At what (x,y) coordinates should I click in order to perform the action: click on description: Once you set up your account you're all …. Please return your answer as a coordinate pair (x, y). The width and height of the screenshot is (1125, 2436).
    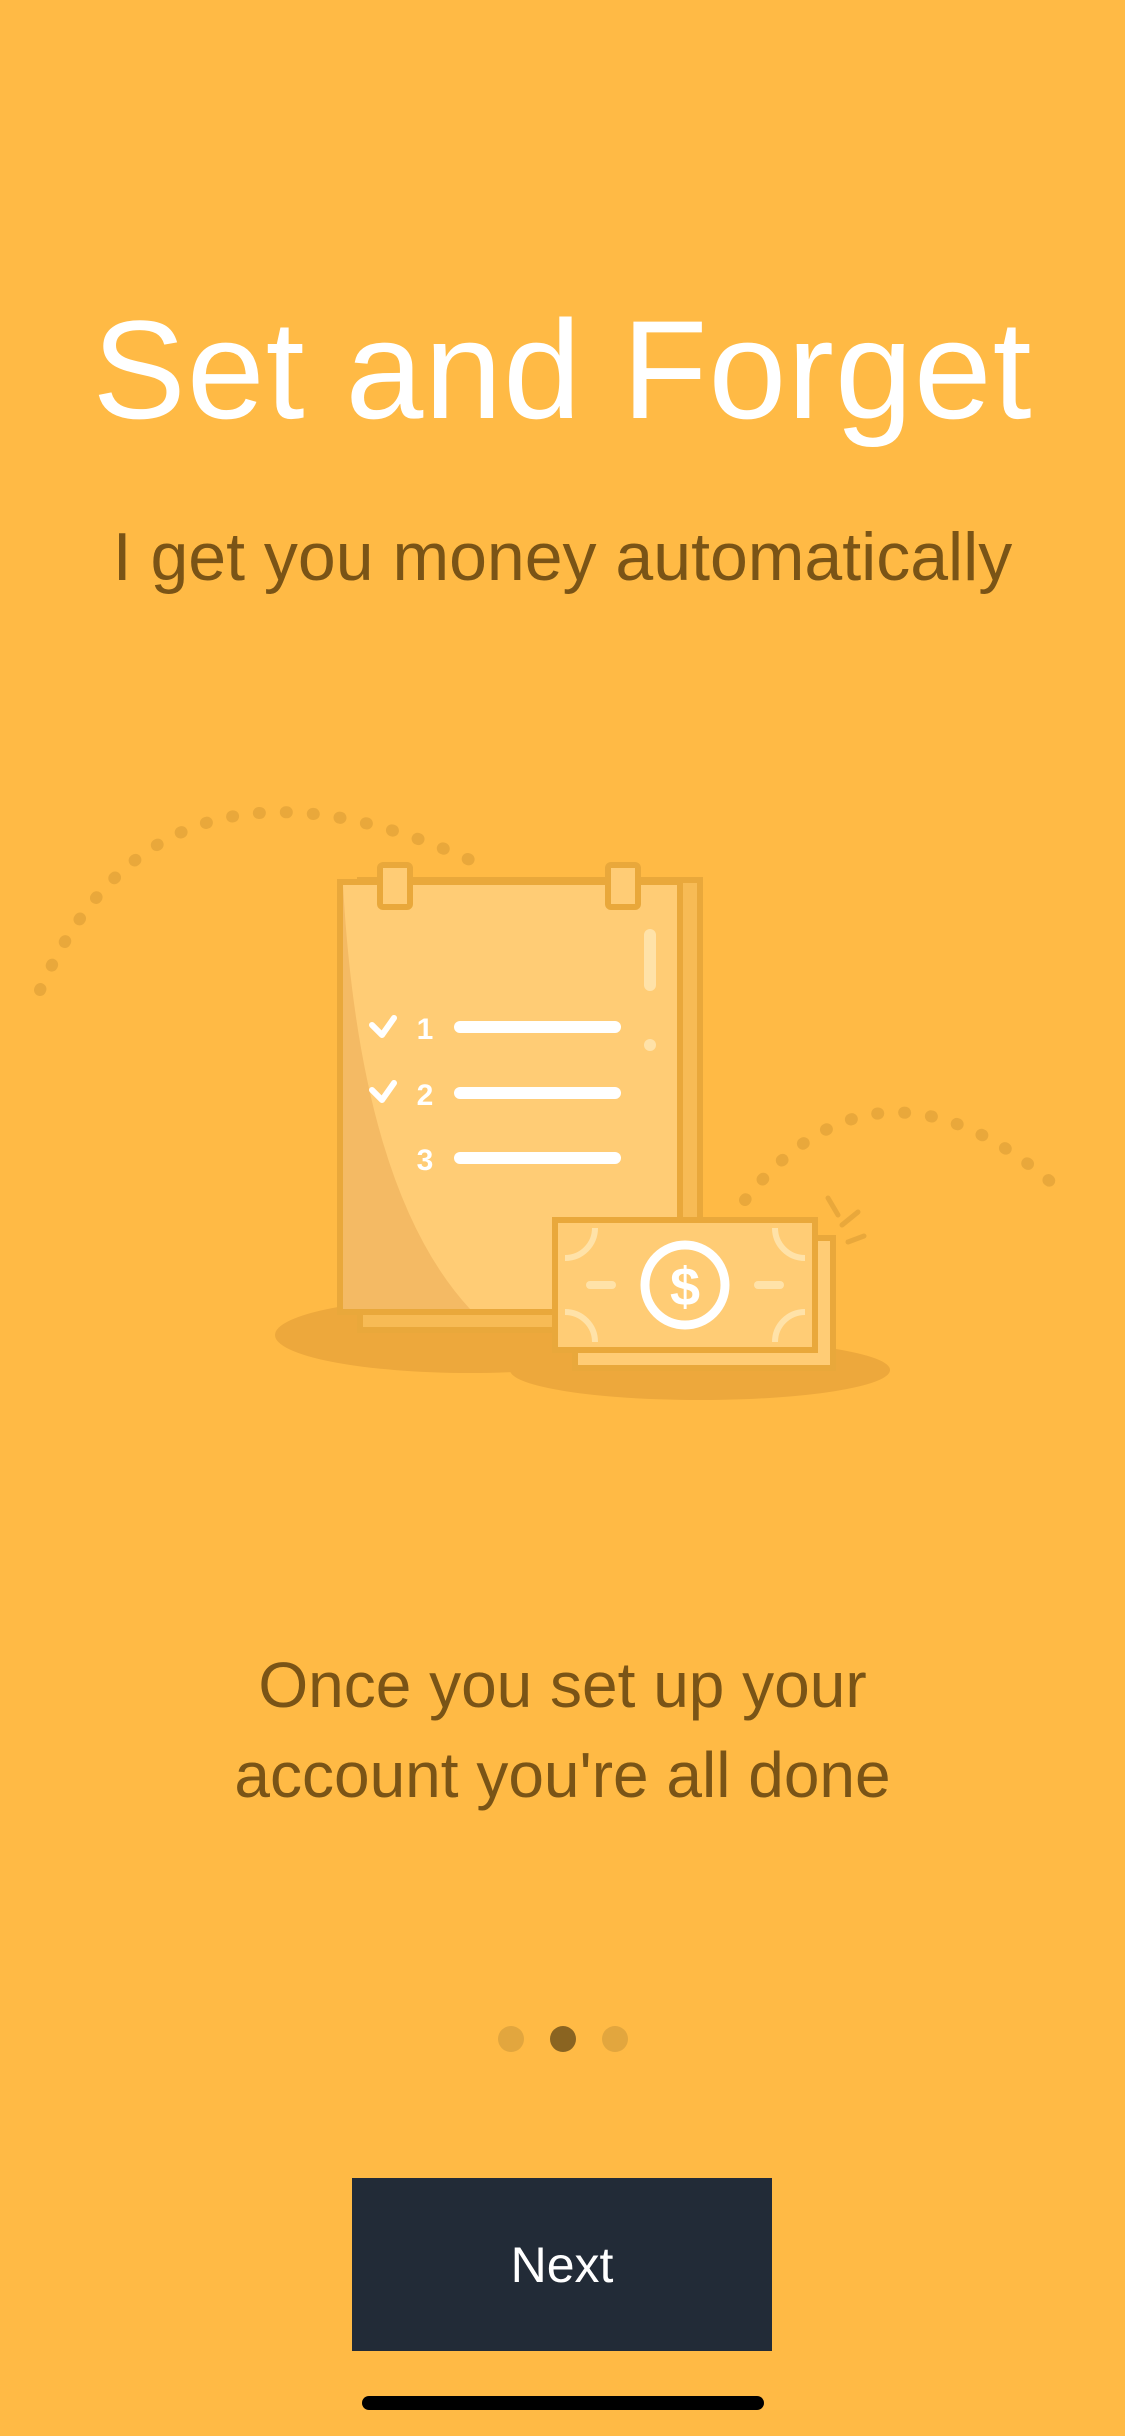
    Looking at the image, I should click on (562, 1730).